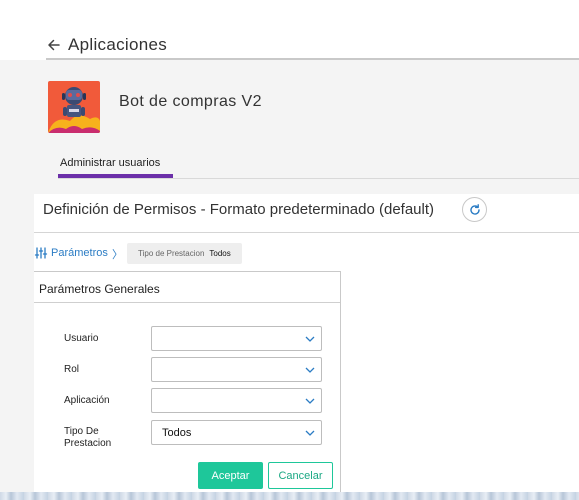  I want to click on refresh-button, so click(474, 209).